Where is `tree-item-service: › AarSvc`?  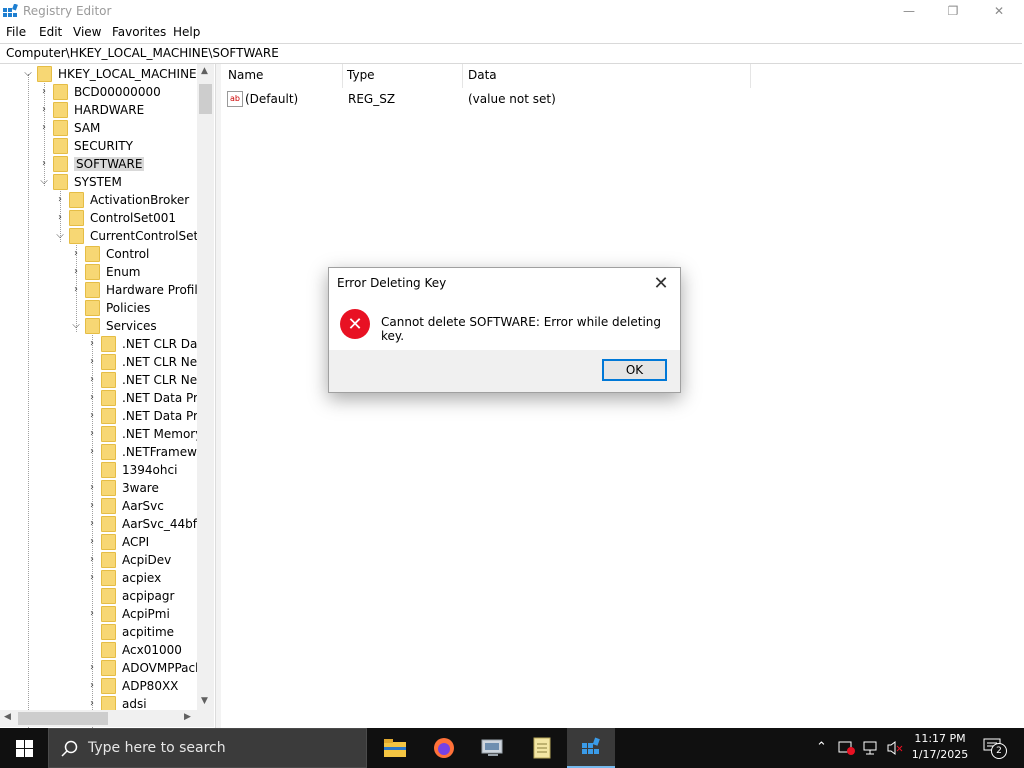
tree-item-service: › AarSvc is located at coordinates (125, 506).